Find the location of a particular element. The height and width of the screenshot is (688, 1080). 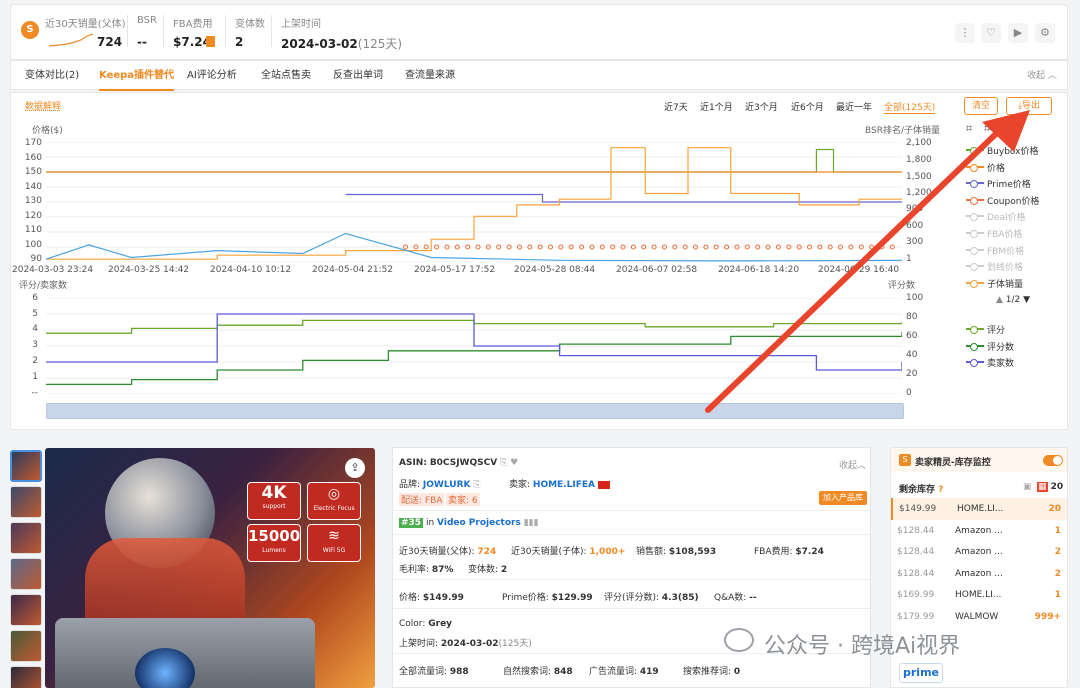

sellers-tag: 卖家: 6 is located at coordinates (463, 499).